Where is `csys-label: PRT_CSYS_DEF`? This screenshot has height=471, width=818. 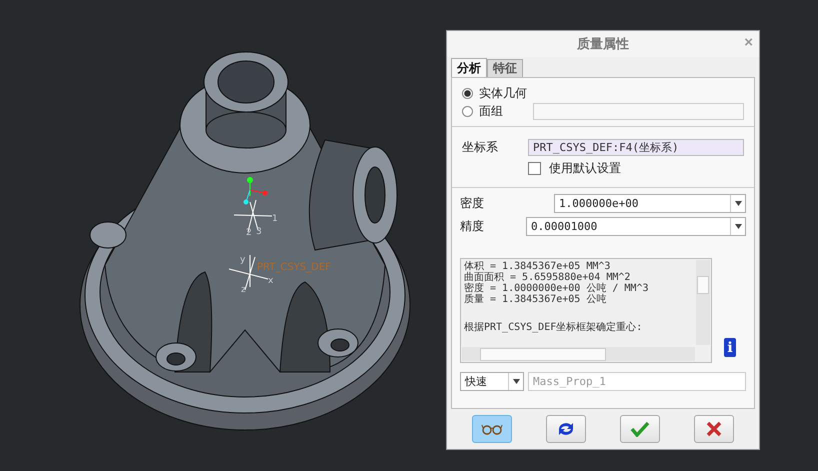
csys-label: PRT_CSYS_DEF is located at coordinates (294, 267).